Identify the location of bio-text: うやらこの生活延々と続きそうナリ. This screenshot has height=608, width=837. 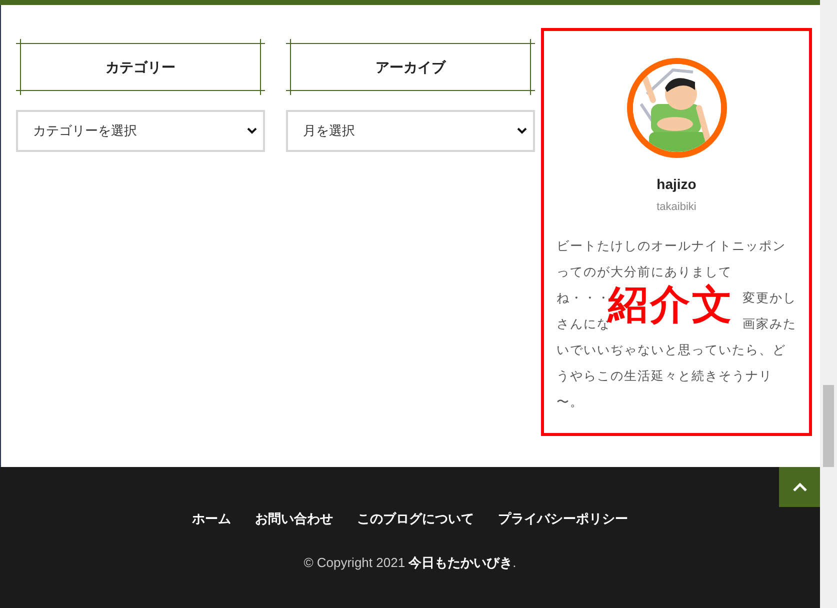
(664, 377).